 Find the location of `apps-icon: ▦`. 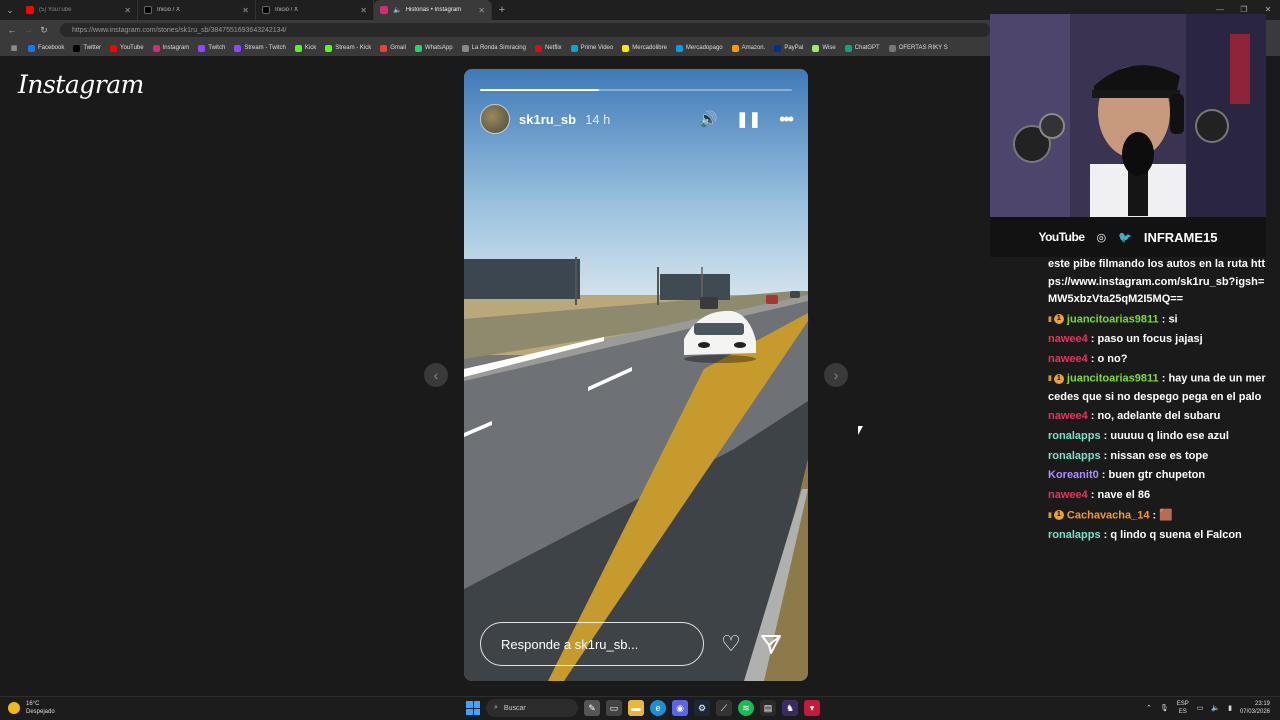

apps-icon: ▦ is located at coordinates (14, 48).